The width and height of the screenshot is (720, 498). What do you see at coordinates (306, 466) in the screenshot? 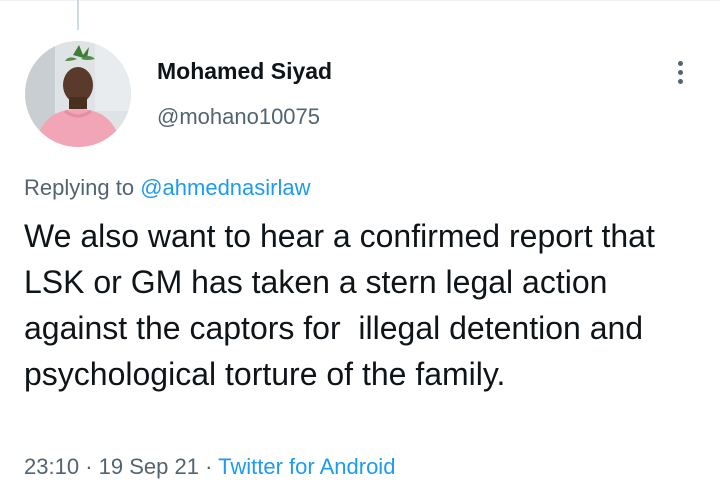
I see `tweet-source-link: Twitter for Android` at bounding box center [306, 466].